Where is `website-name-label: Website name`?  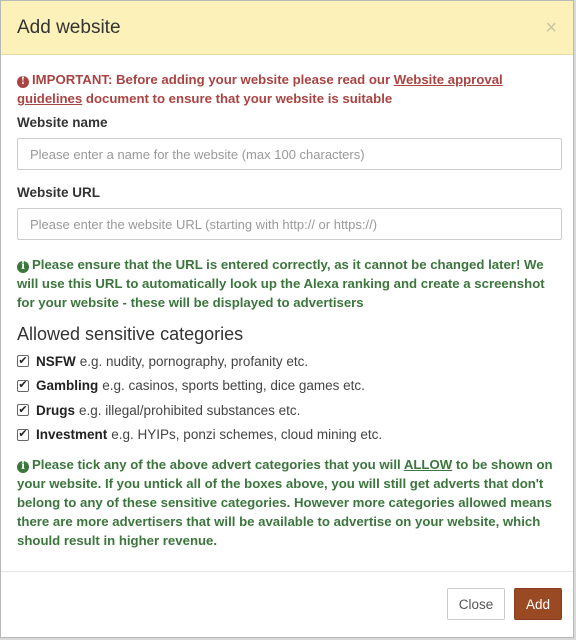
website-name-label: Website name is located at coordinates (62, 122).